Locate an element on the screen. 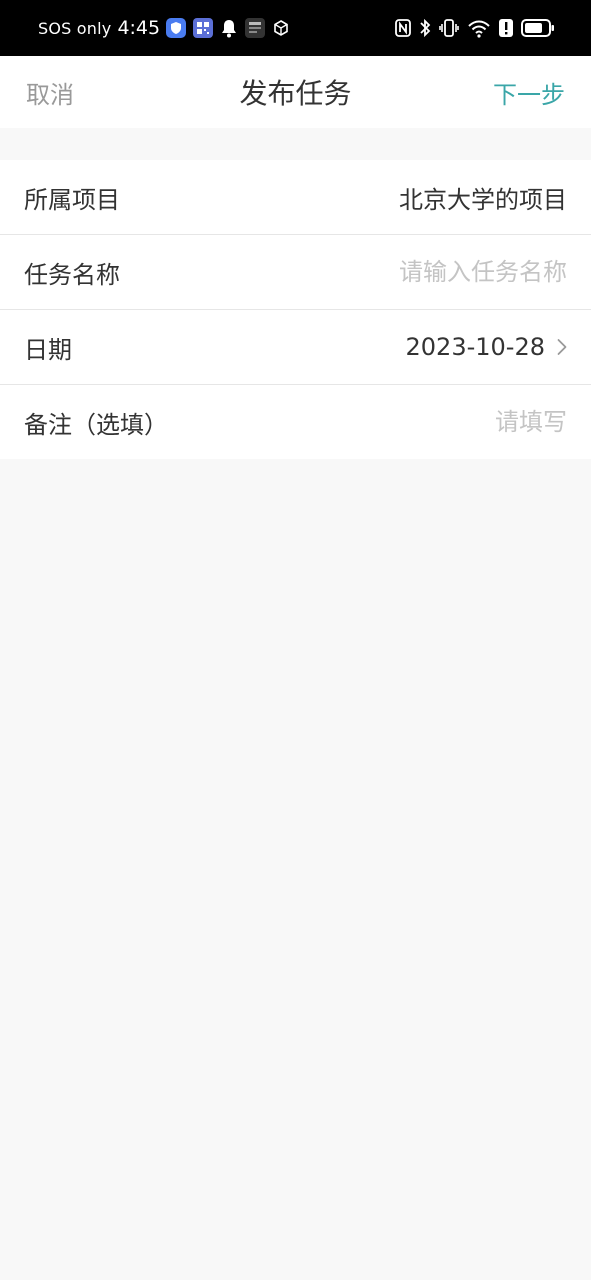 The height and width of the screenshot is (1280, 591). nav-bar: 取消 发布任务 下一步 is located at coordinates (295, 92).